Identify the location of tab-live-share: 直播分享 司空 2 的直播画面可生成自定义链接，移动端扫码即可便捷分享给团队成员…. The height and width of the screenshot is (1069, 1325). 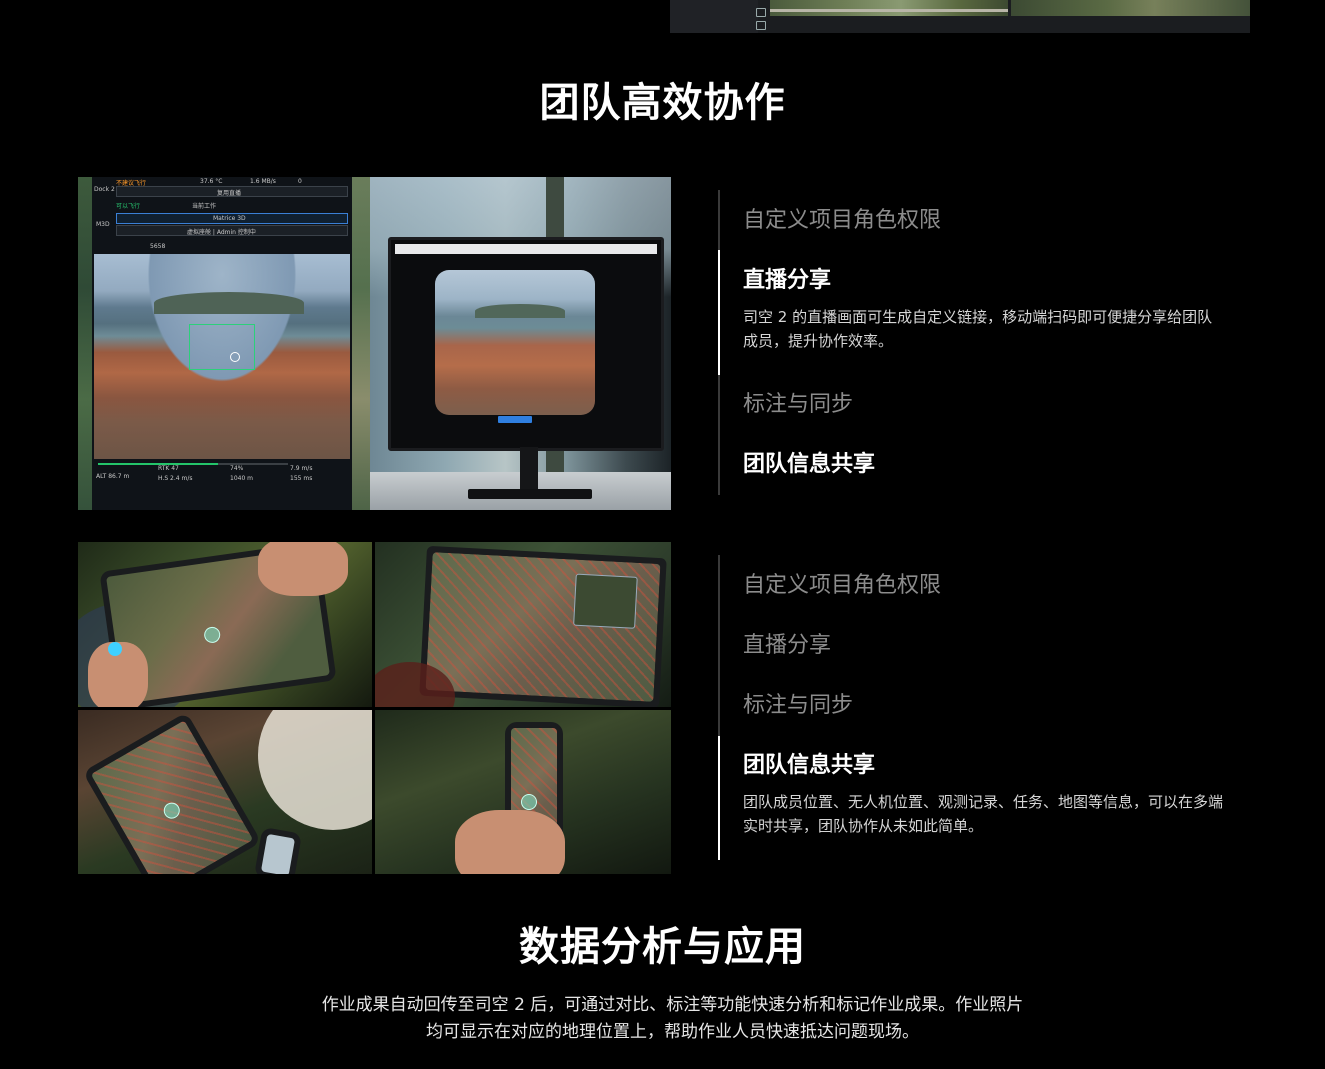
(988, 309).